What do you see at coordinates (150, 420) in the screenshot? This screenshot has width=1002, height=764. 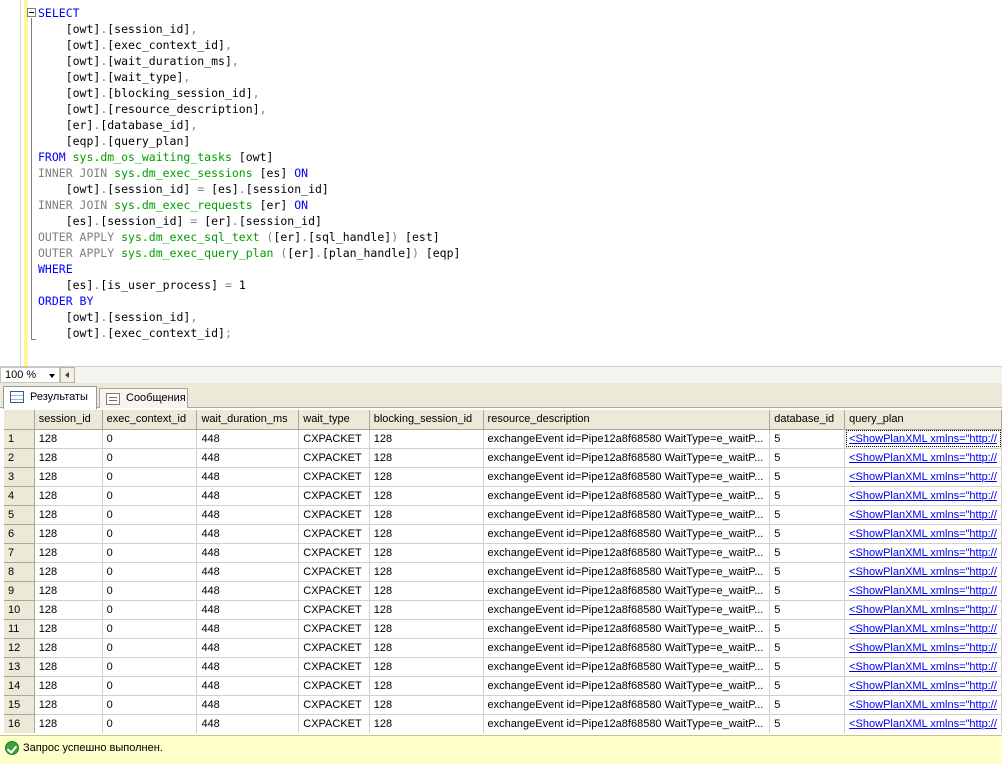 I see `column-header-exec-context-id: exec_context_id` at bounding box center [150, 420].